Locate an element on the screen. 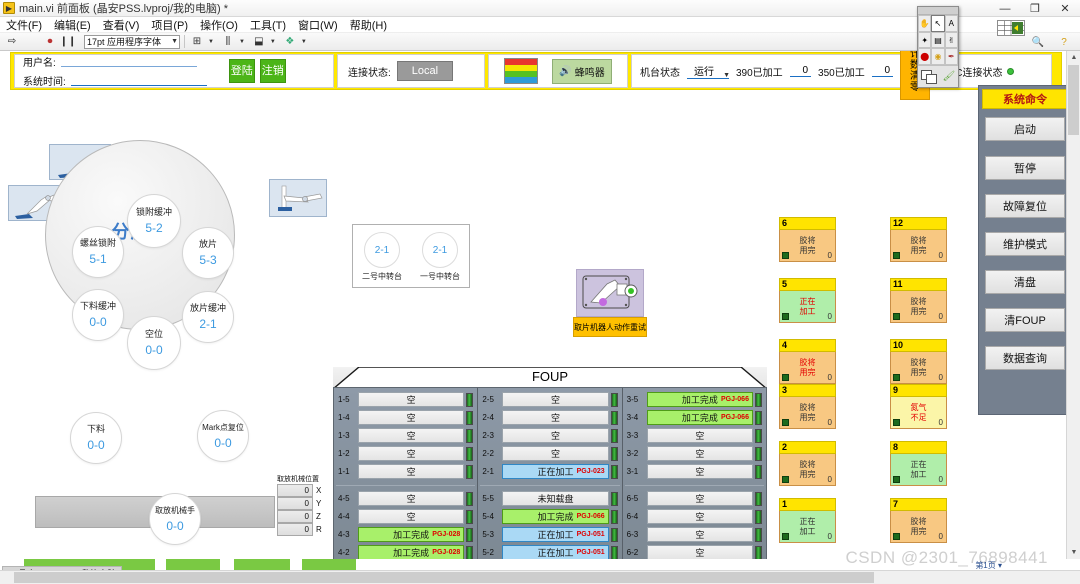 This screenshot has height=584, width=1080. maximize-button: ❐ is located at coordinates (1035, 8).